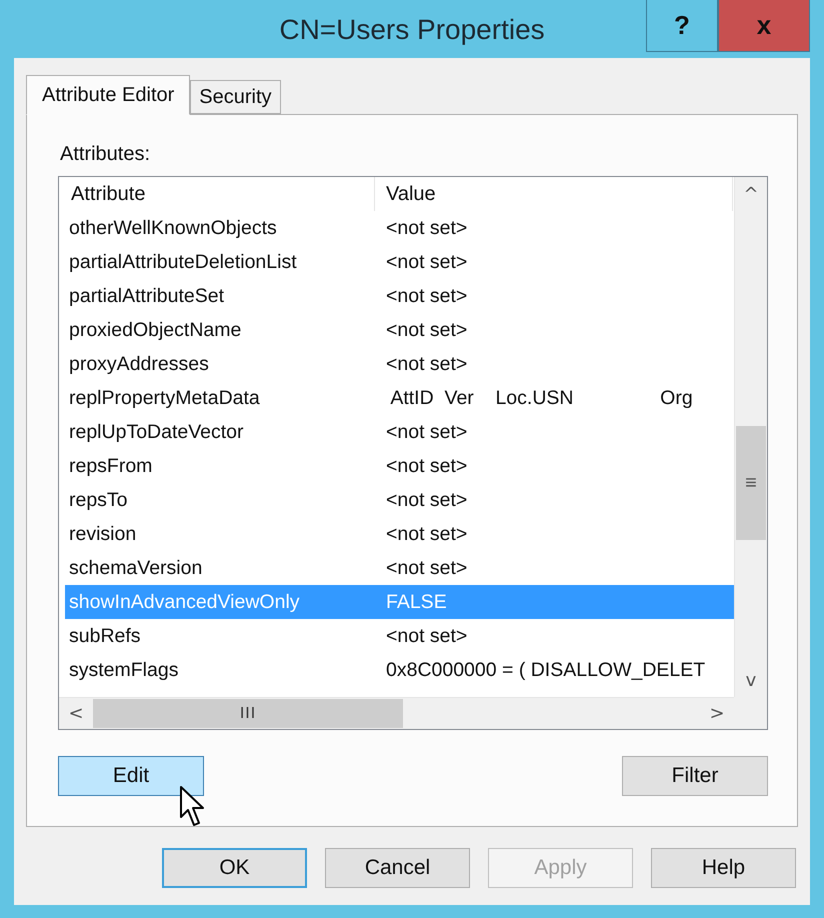 Image resolution: width=824 pixels, height=918 pixels. I want to click on column-header: Value, so click(554, 194).